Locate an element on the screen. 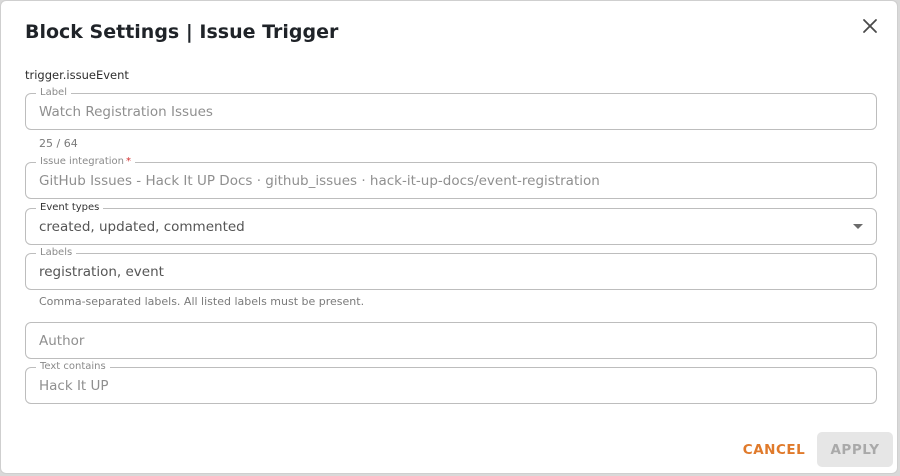  event-types-value: created, updated, commented is located at coordinates (142, 227).